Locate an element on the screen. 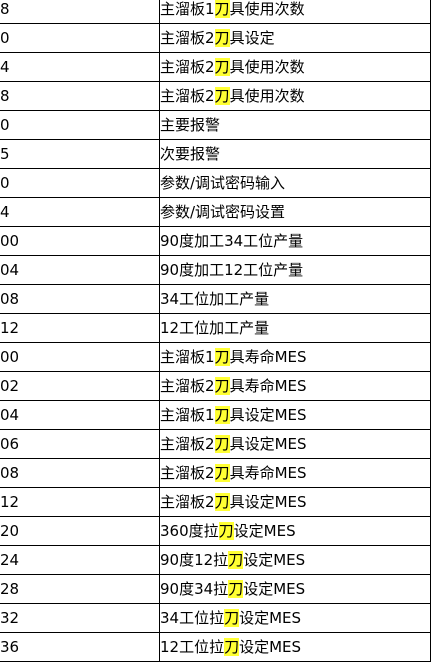 This screenshot has width=435, height=669. description-cell: 主溜板1刀具设定MES is located at coordinates (295, 415).